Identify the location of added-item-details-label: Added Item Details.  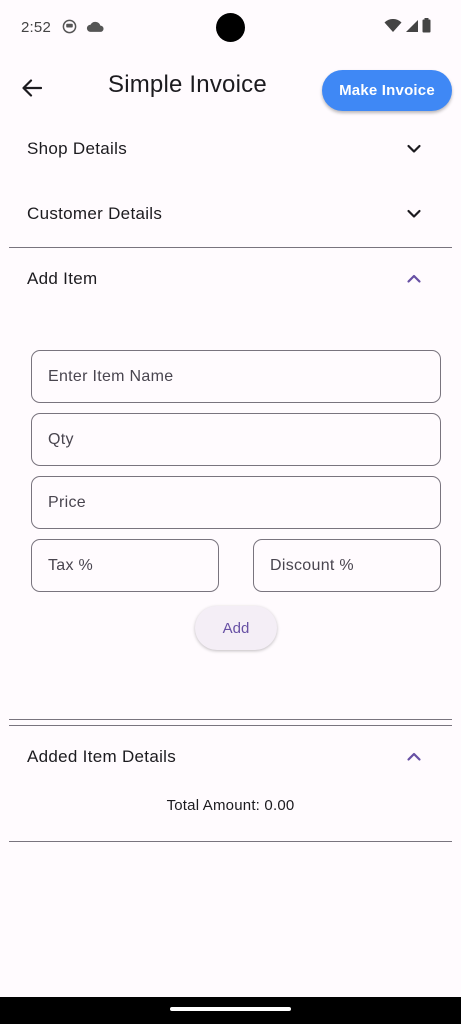
(102, 756).